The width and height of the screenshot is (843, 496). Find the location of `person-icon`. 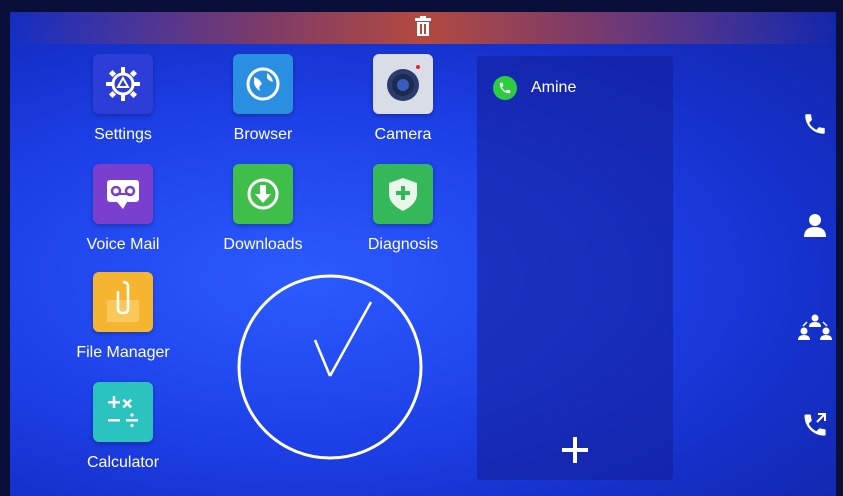

person-icon is located at coordinates (815, 225).